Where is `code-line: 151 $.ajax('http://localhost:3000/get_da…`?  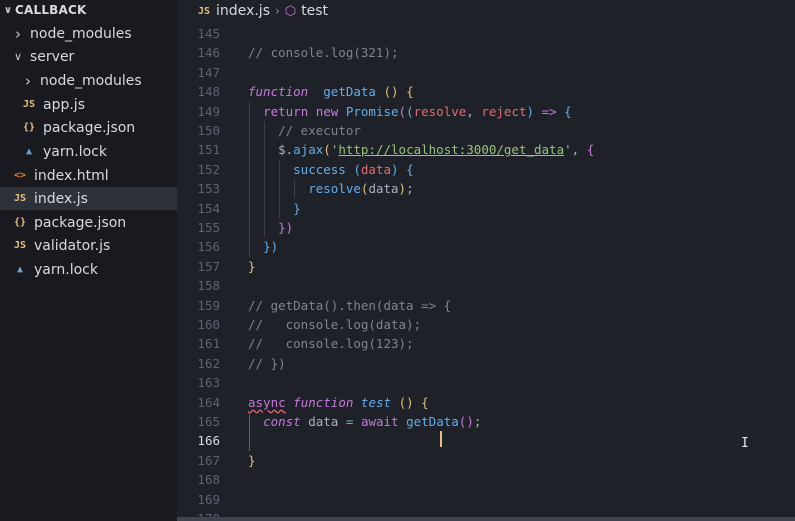 code-line: 151 $.ajax('http://localhost:3000/get_da… is located at coordinates (486, 149).